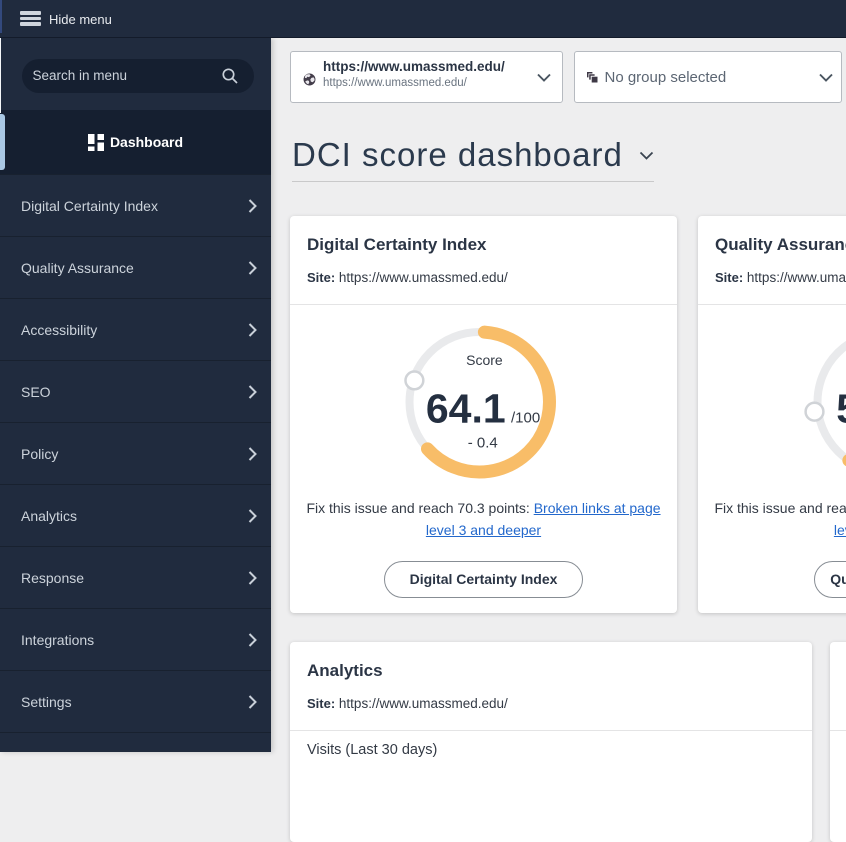 The image size is (846, 842). Describe the element at coordinates (466, 409) in the screenshot. I see `svg-text: 64.1` at that location.